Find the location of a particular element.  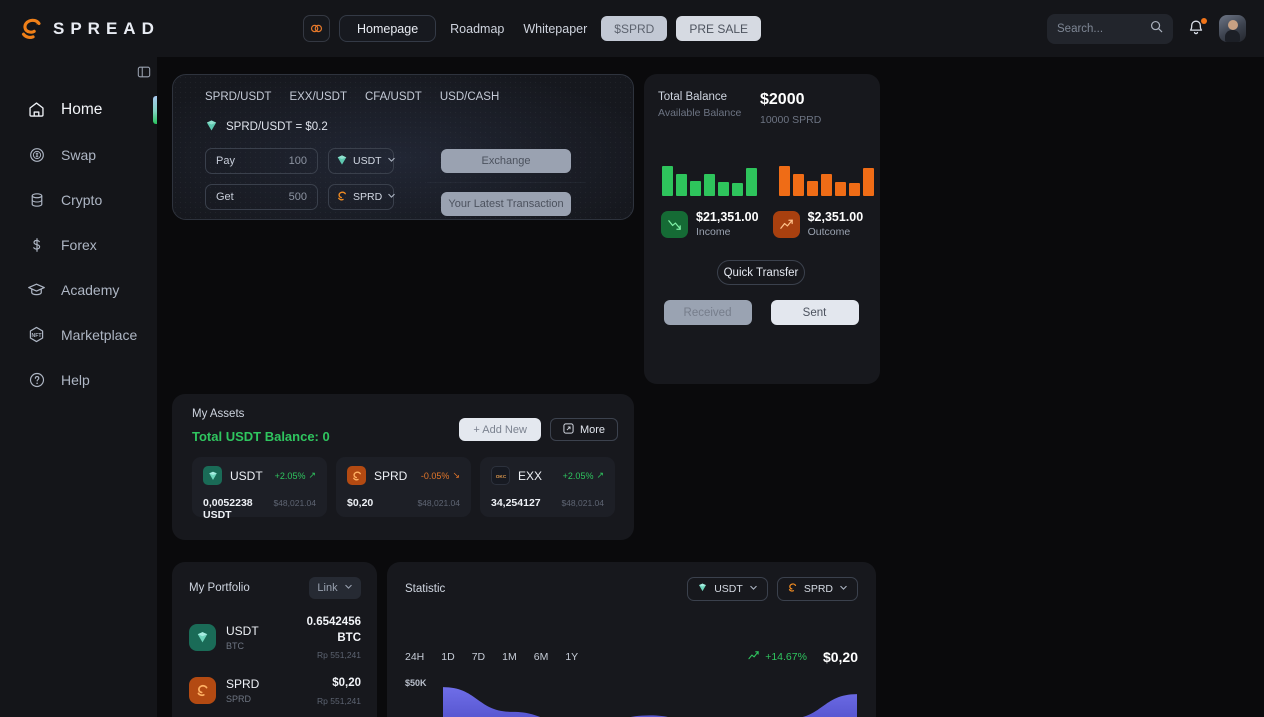

get-currency-select: SPRD is located at coordinates (361, 197).